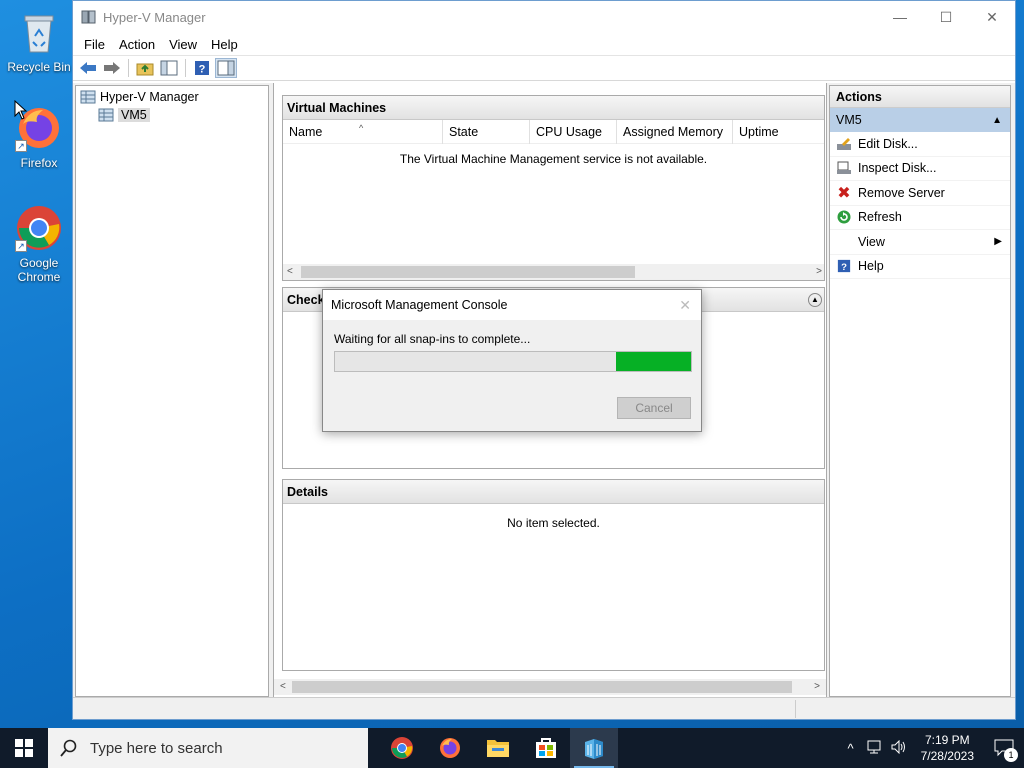  I want to click on pane-title: Virtual Machines, so click(553, 108).